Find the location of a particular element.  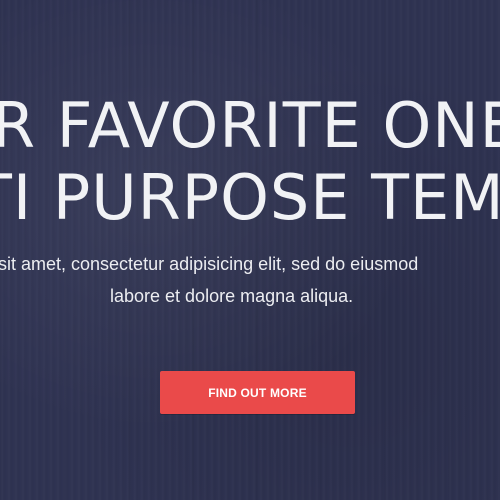

hero-headline-line-2: TI PURPOSE TEMP is located at coordinates (250, 197).